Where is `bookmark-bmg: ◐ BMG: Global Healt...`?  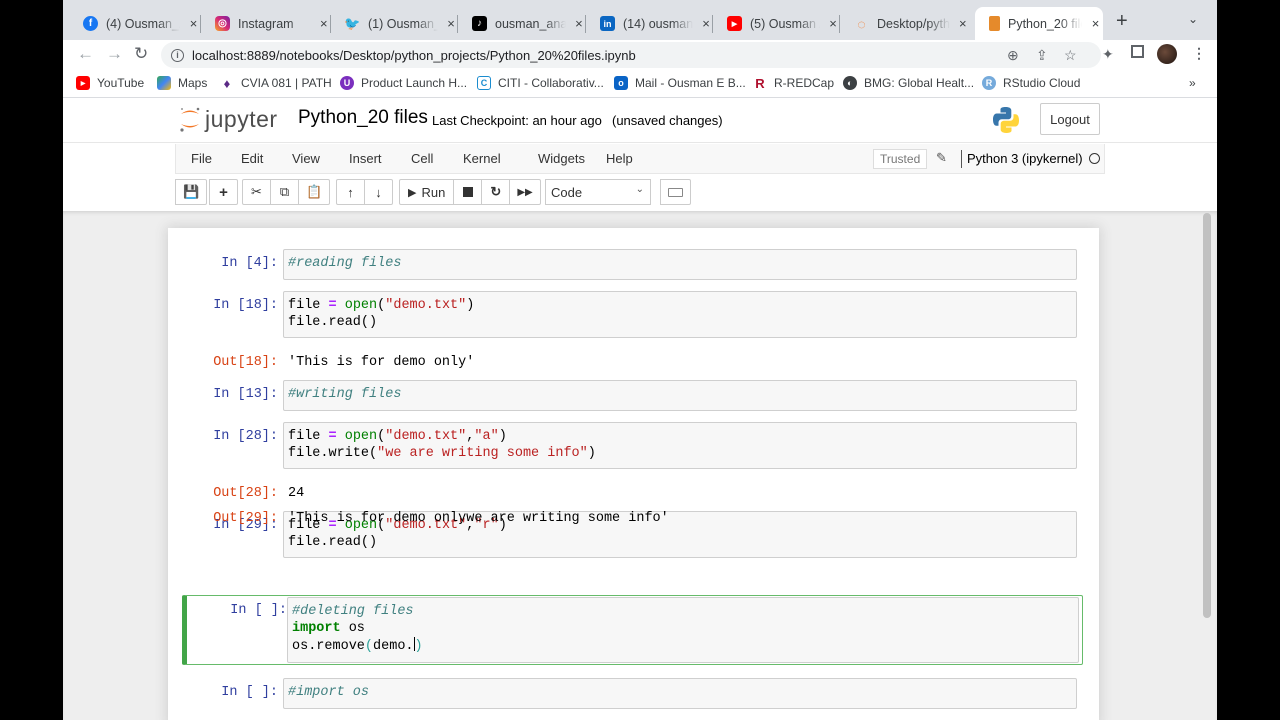
bookmark-bmg: ◐ BMG: Global Healt... is located at coordinates (908, 83).